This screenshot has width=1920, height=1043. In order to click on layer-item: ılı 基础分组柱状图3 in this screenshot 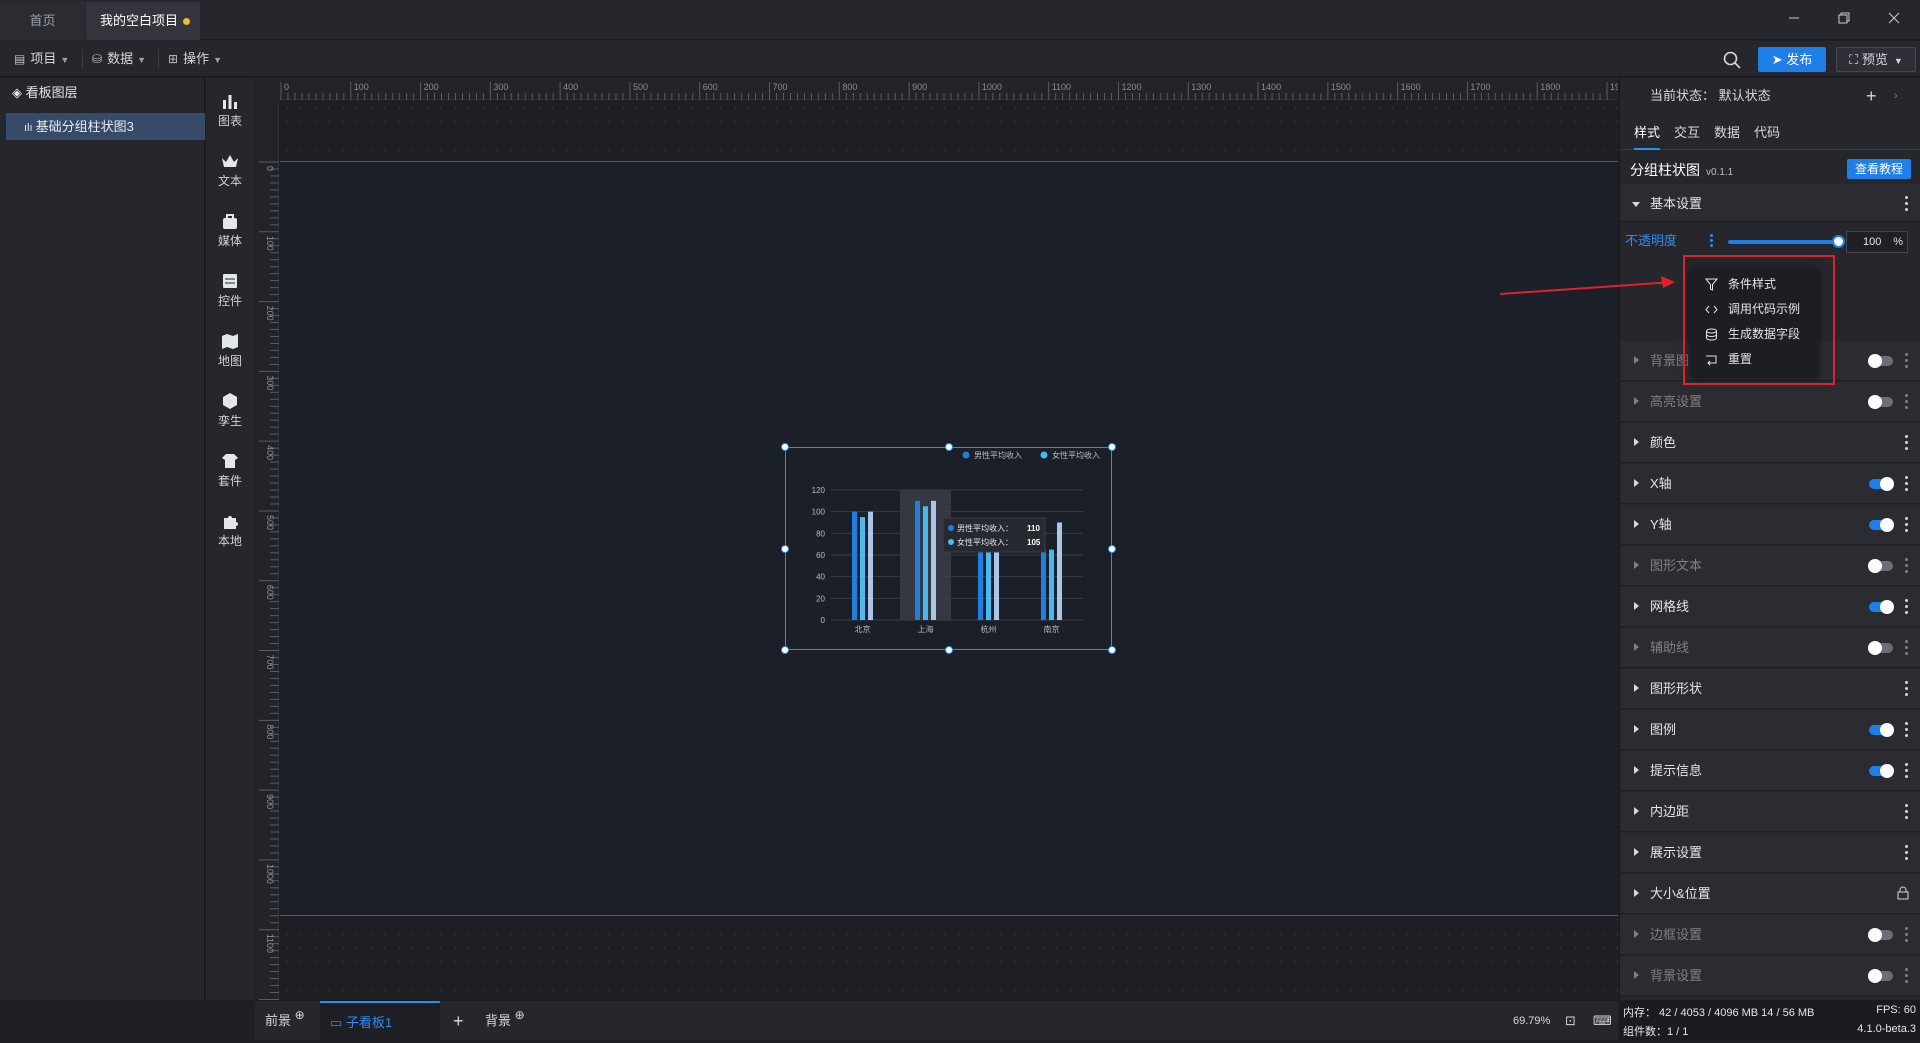, I will do `click(105, 126)`.